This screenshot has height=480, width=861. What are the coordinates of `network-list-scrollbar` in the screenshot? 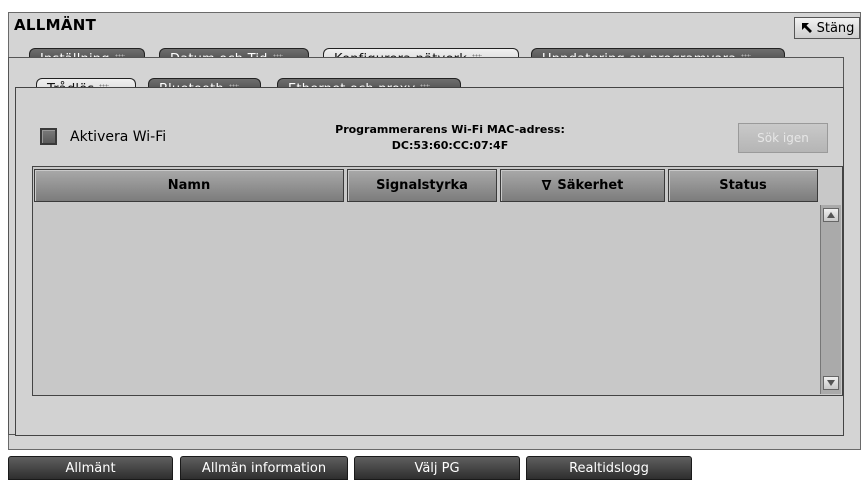 It's located at (830, 299).